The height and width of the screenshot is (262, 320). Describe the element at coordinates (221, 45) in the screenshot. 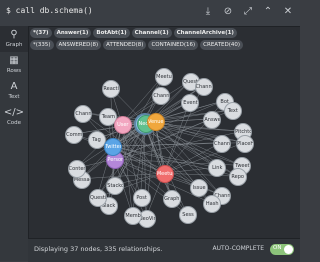

I see `rel-tag: CREATED(40)` at that location.